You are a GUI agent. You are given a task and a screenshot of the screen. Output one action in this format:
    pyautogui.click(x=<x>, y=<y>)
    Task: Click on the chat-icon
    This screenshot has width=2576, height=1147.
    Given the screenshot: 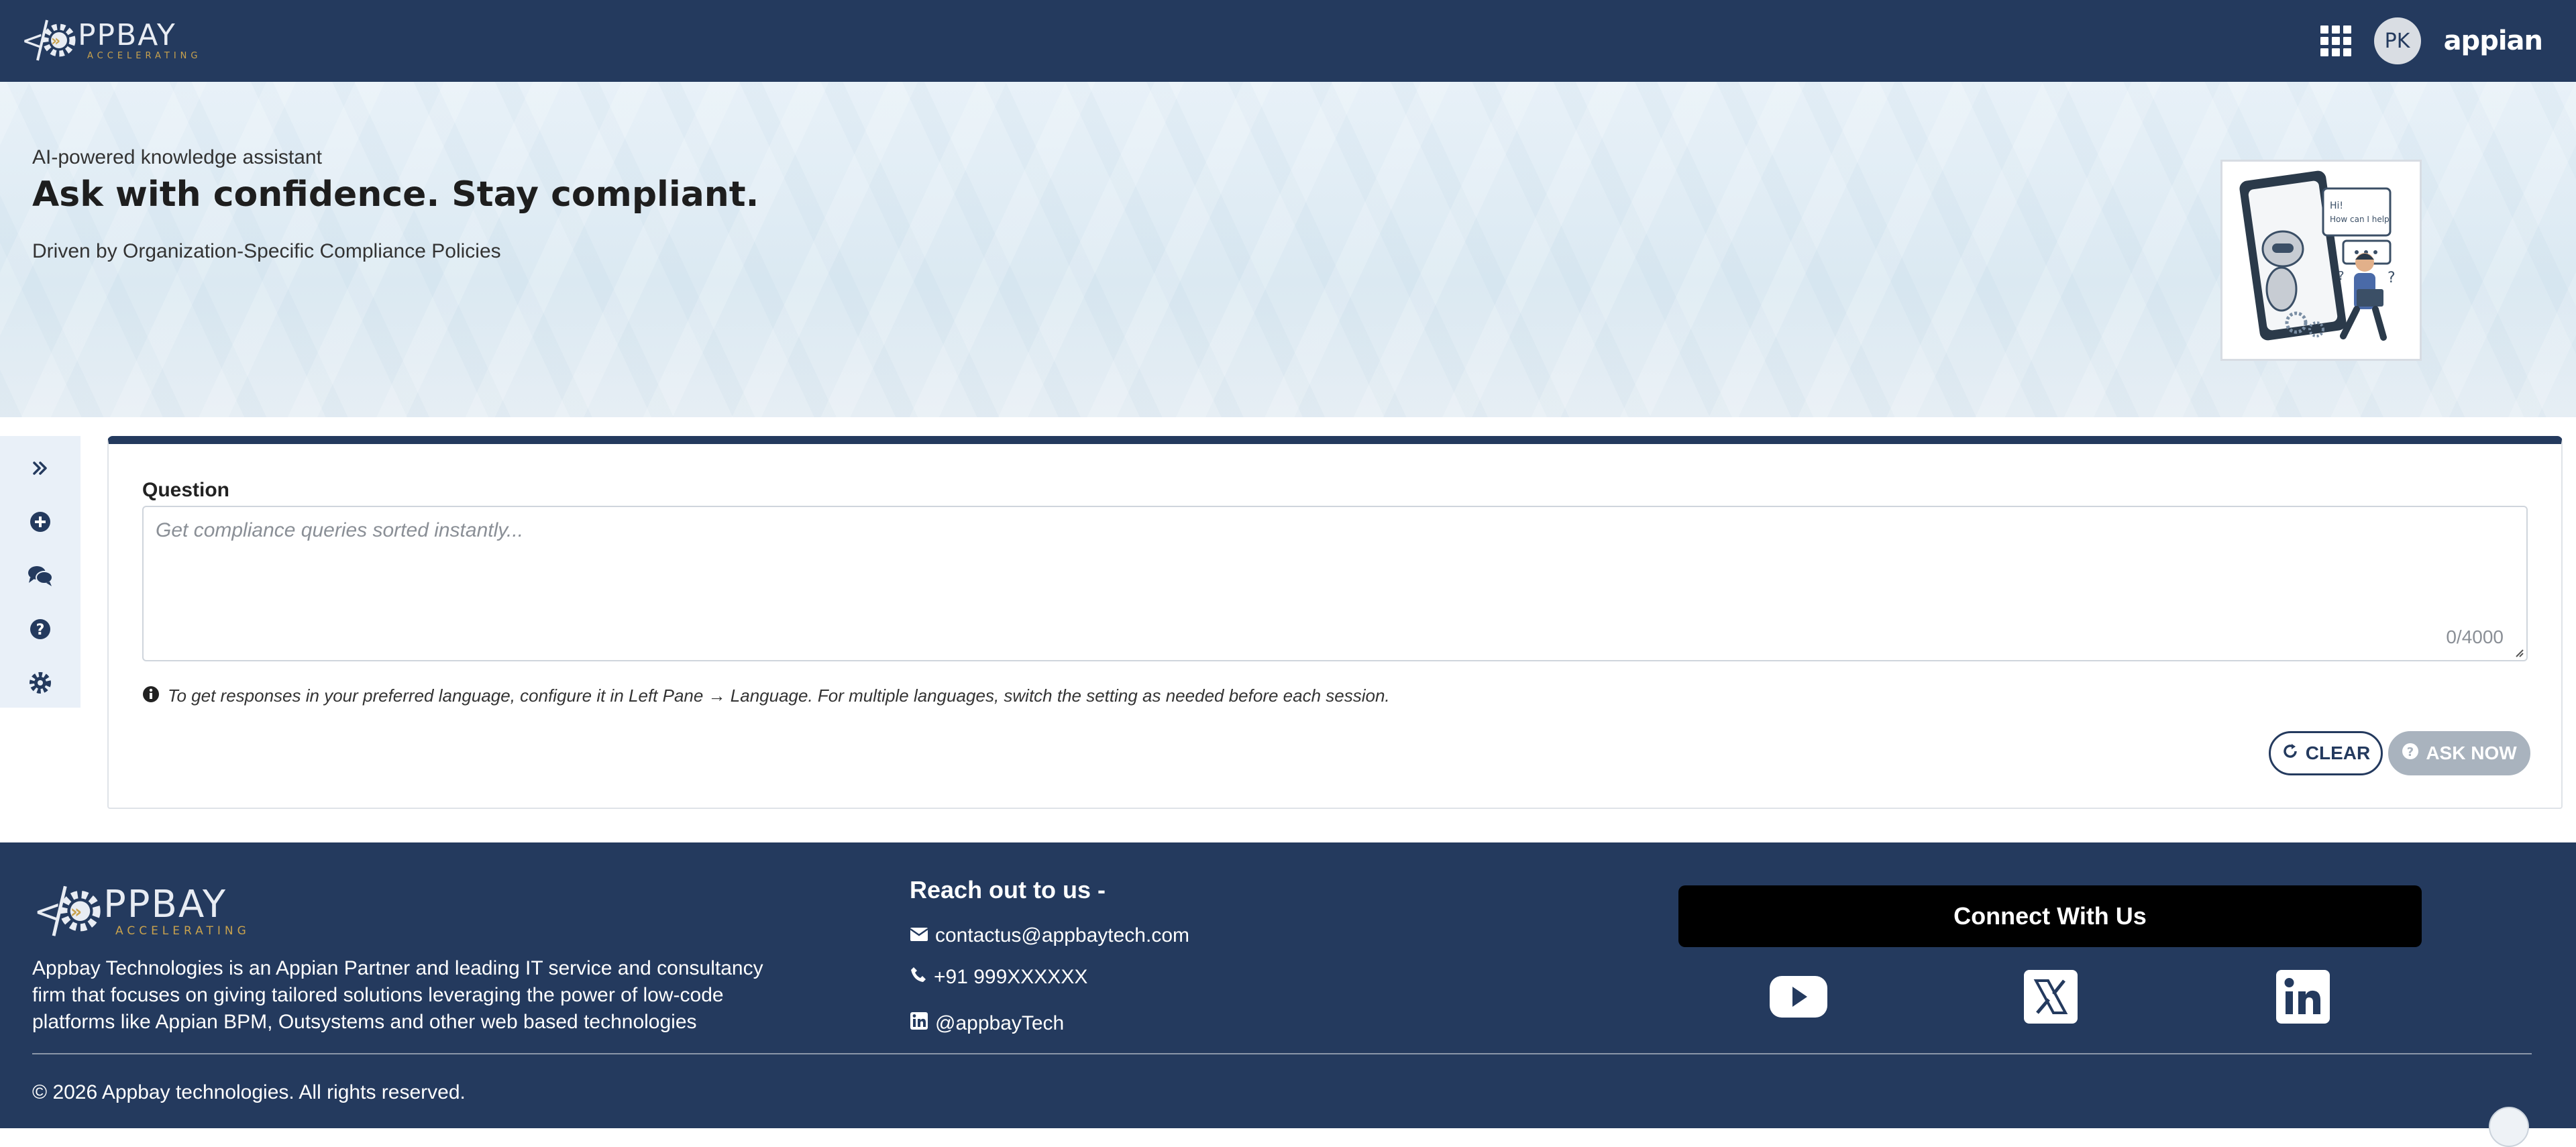 What is the action you would take?
    pyautogui.click(x=40, y=575)
    